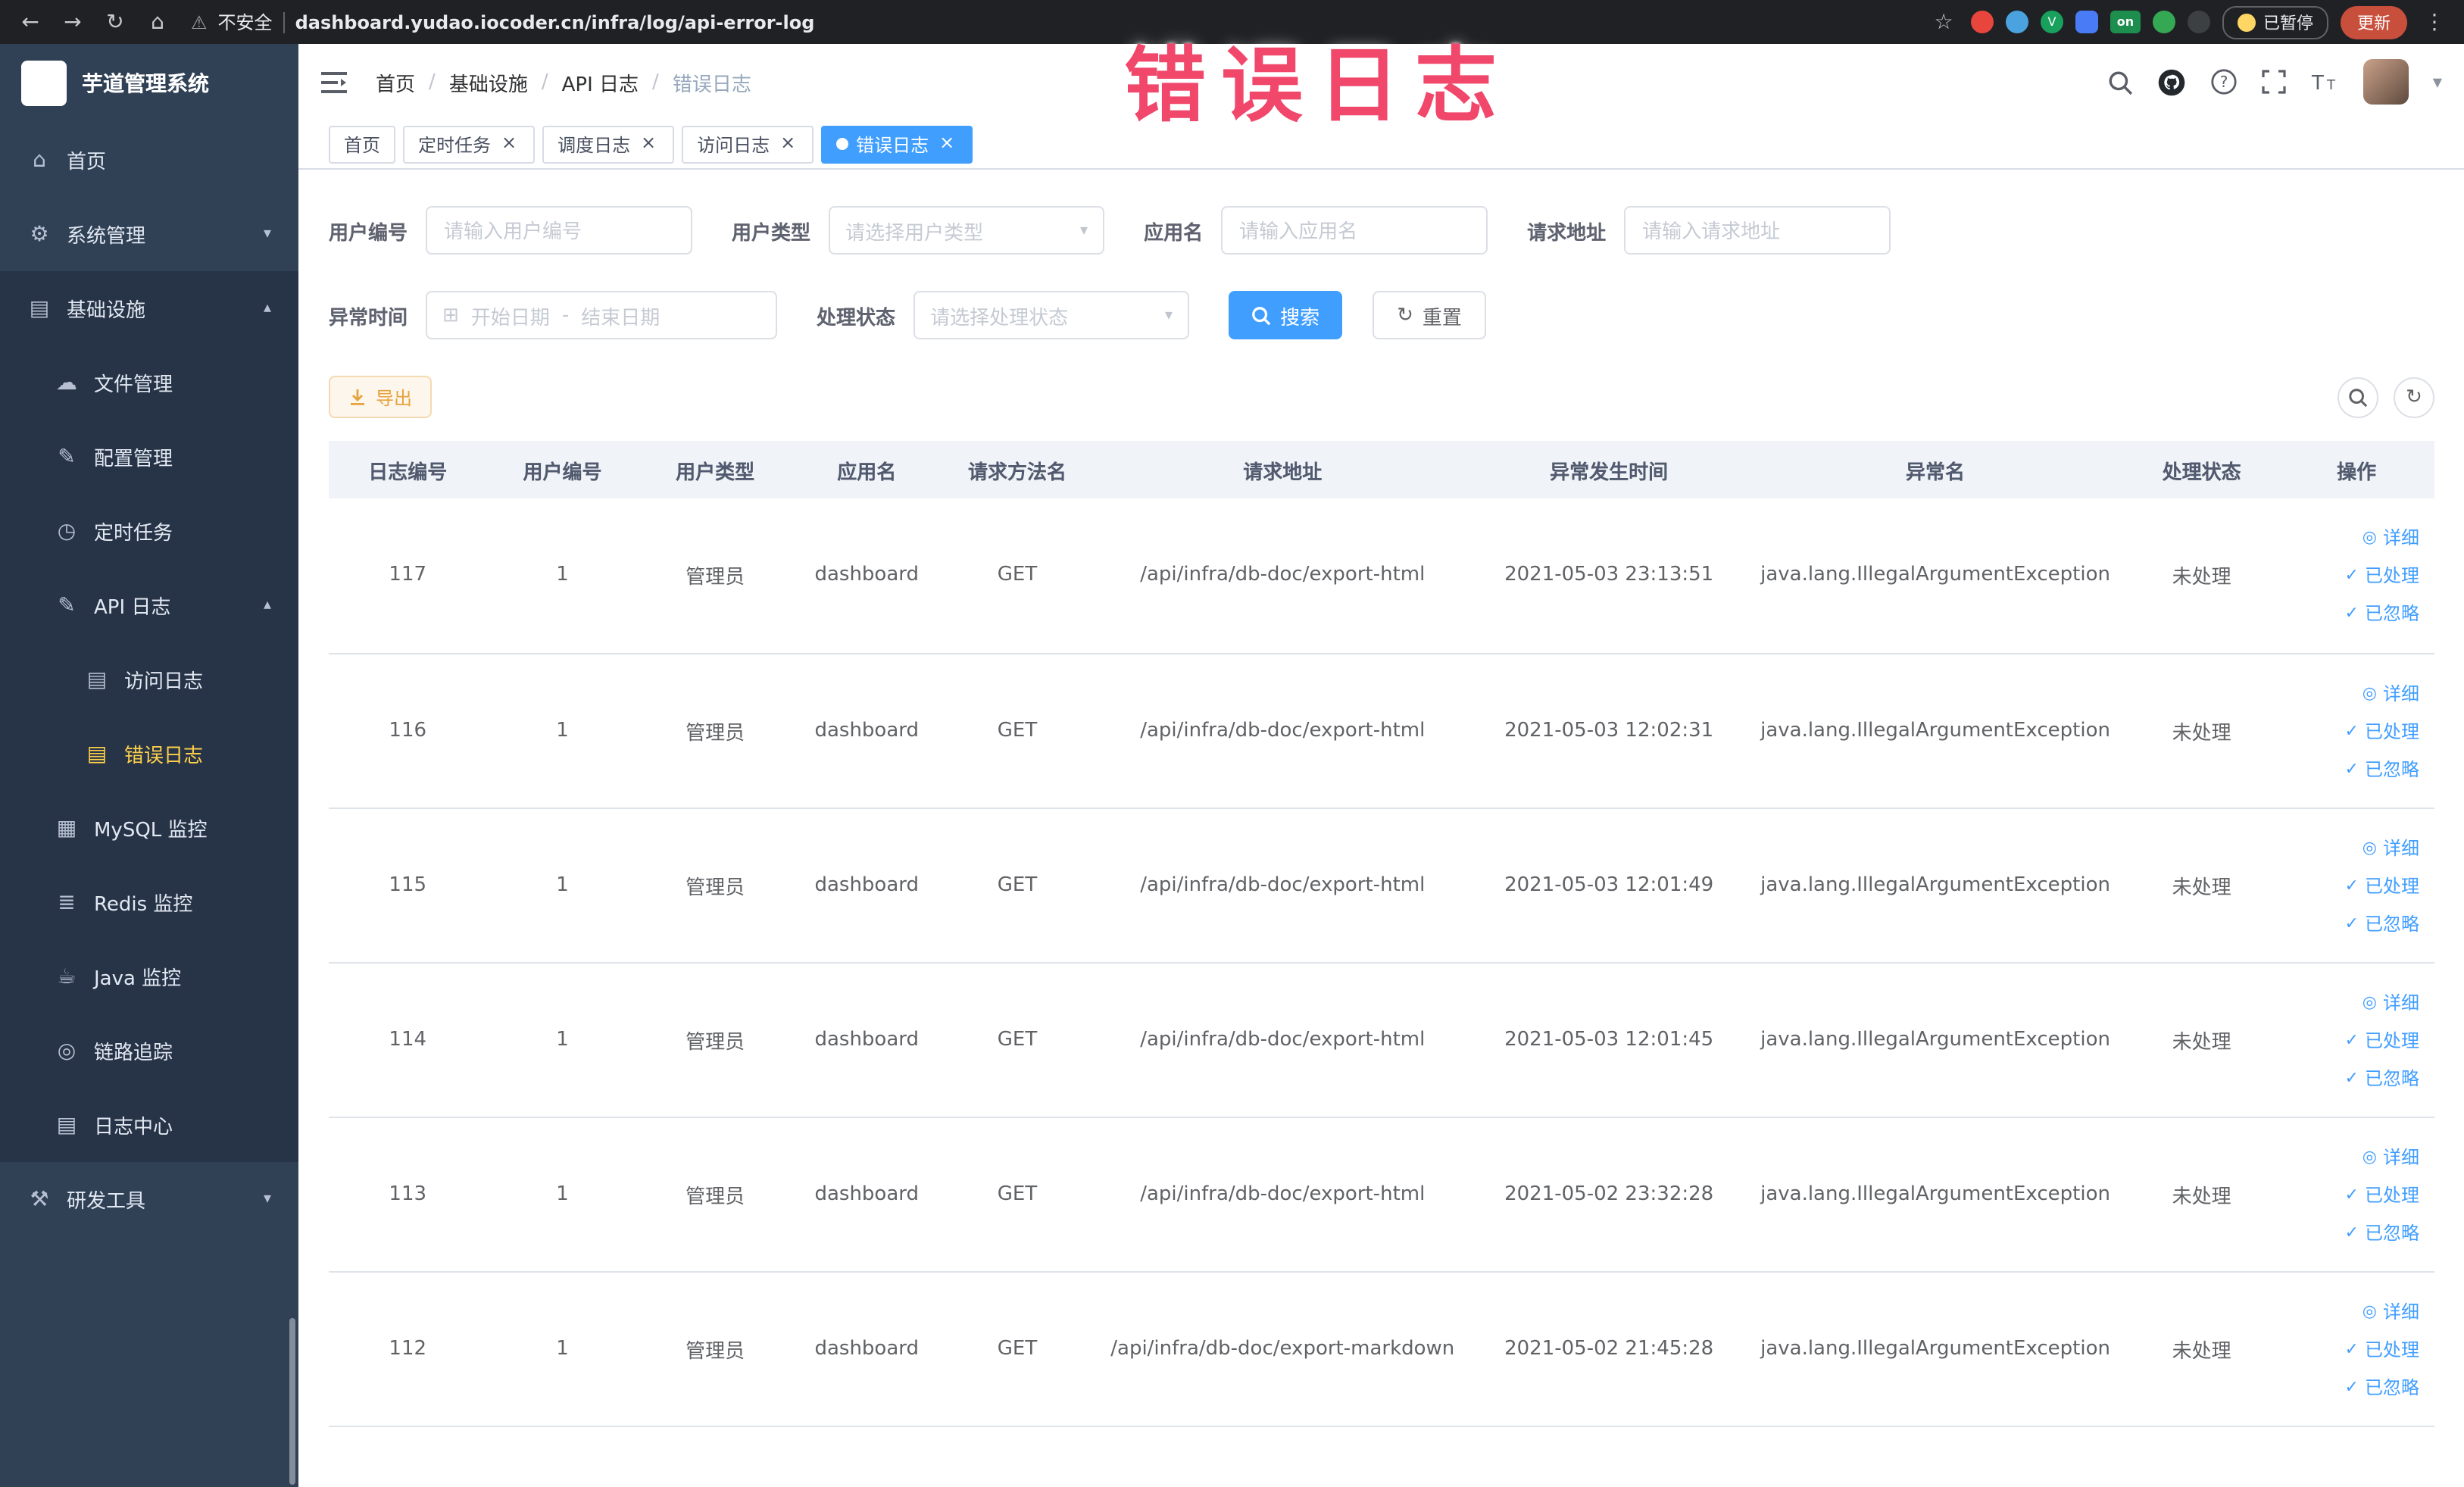  I want to click on font-size-icon: TT, so click(2324, 82).